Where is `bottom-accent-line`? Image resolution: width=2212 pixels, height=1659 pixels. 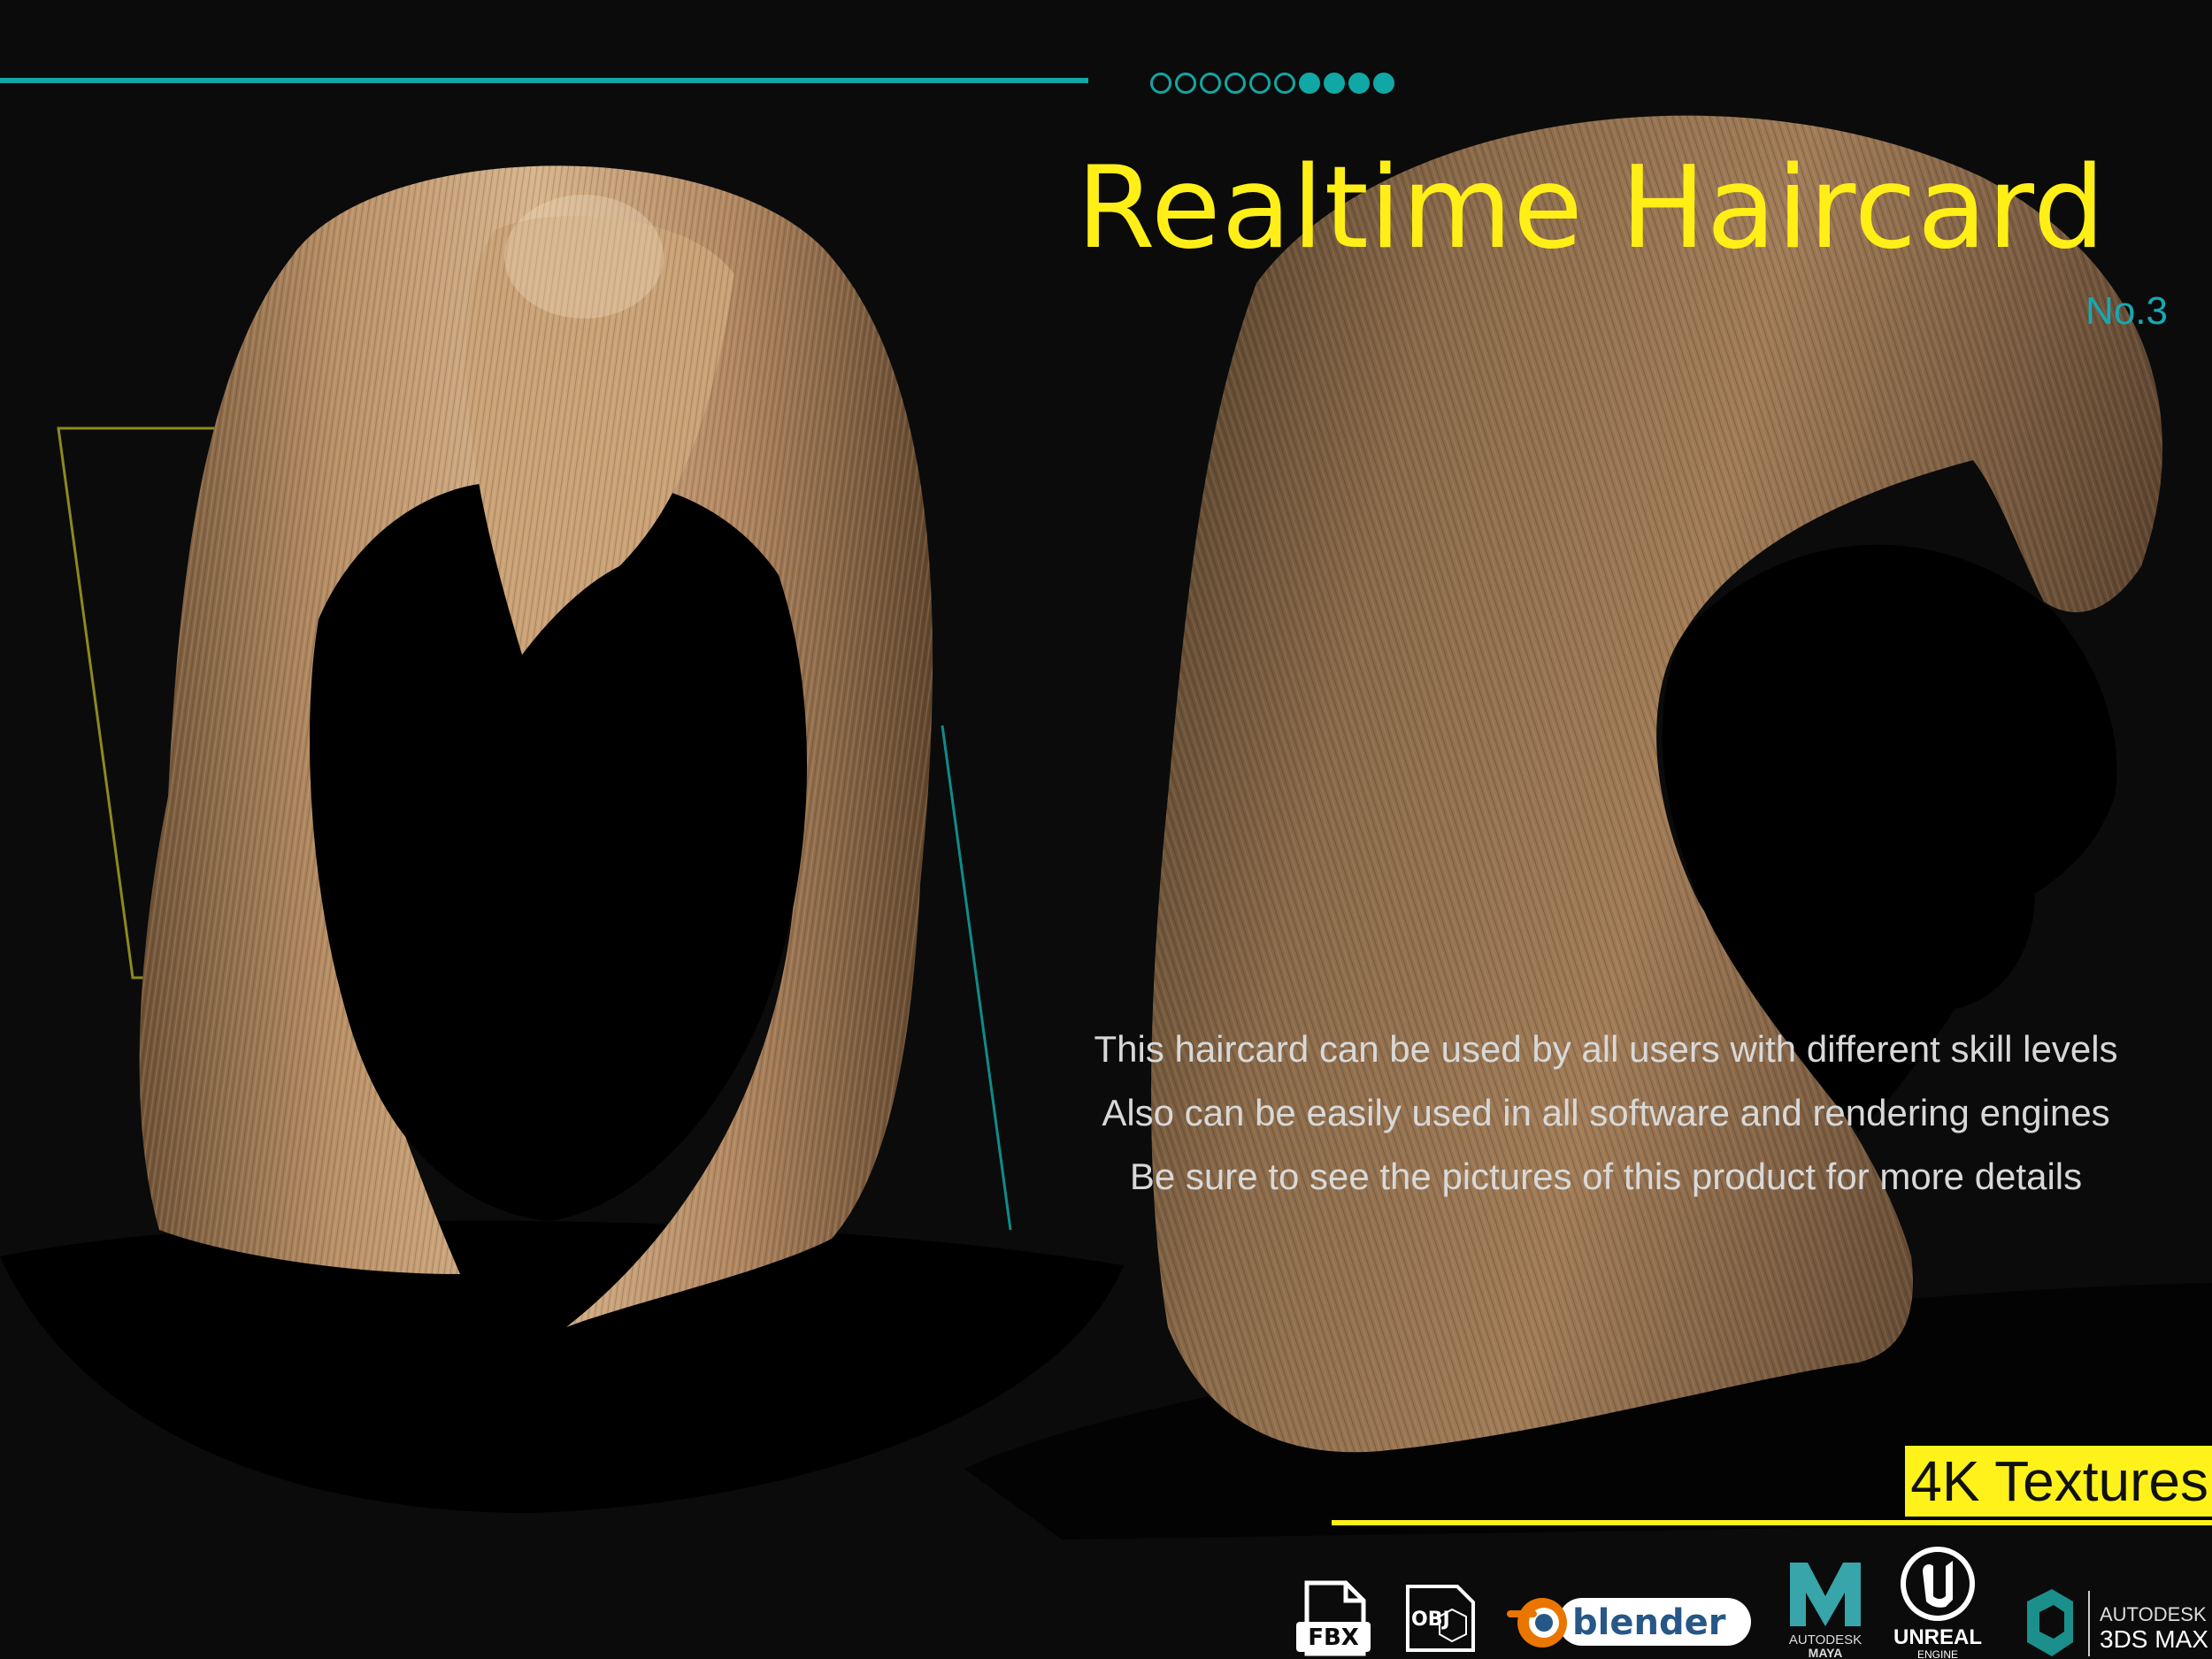 bottom-accent-line is located at coordinates (1772, 1522).